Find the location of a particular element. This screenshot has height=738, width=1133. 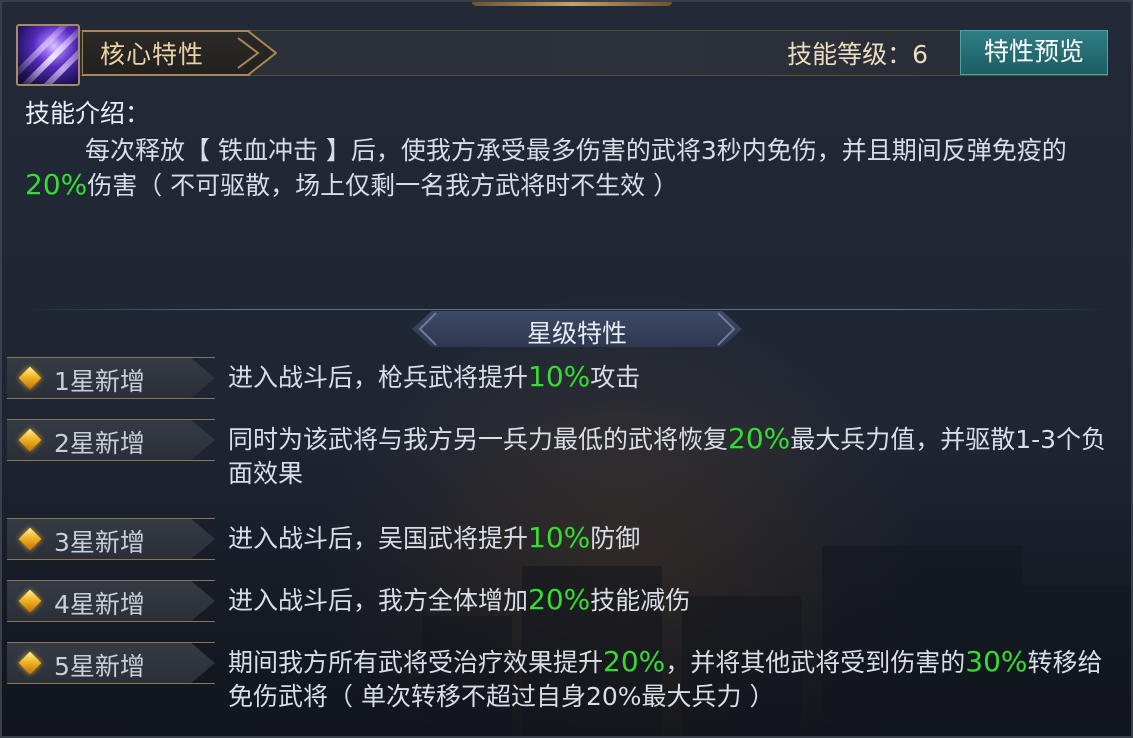

row-text-after: ，并将其他武将受到伤害的 is located at coordinates (815, 662).